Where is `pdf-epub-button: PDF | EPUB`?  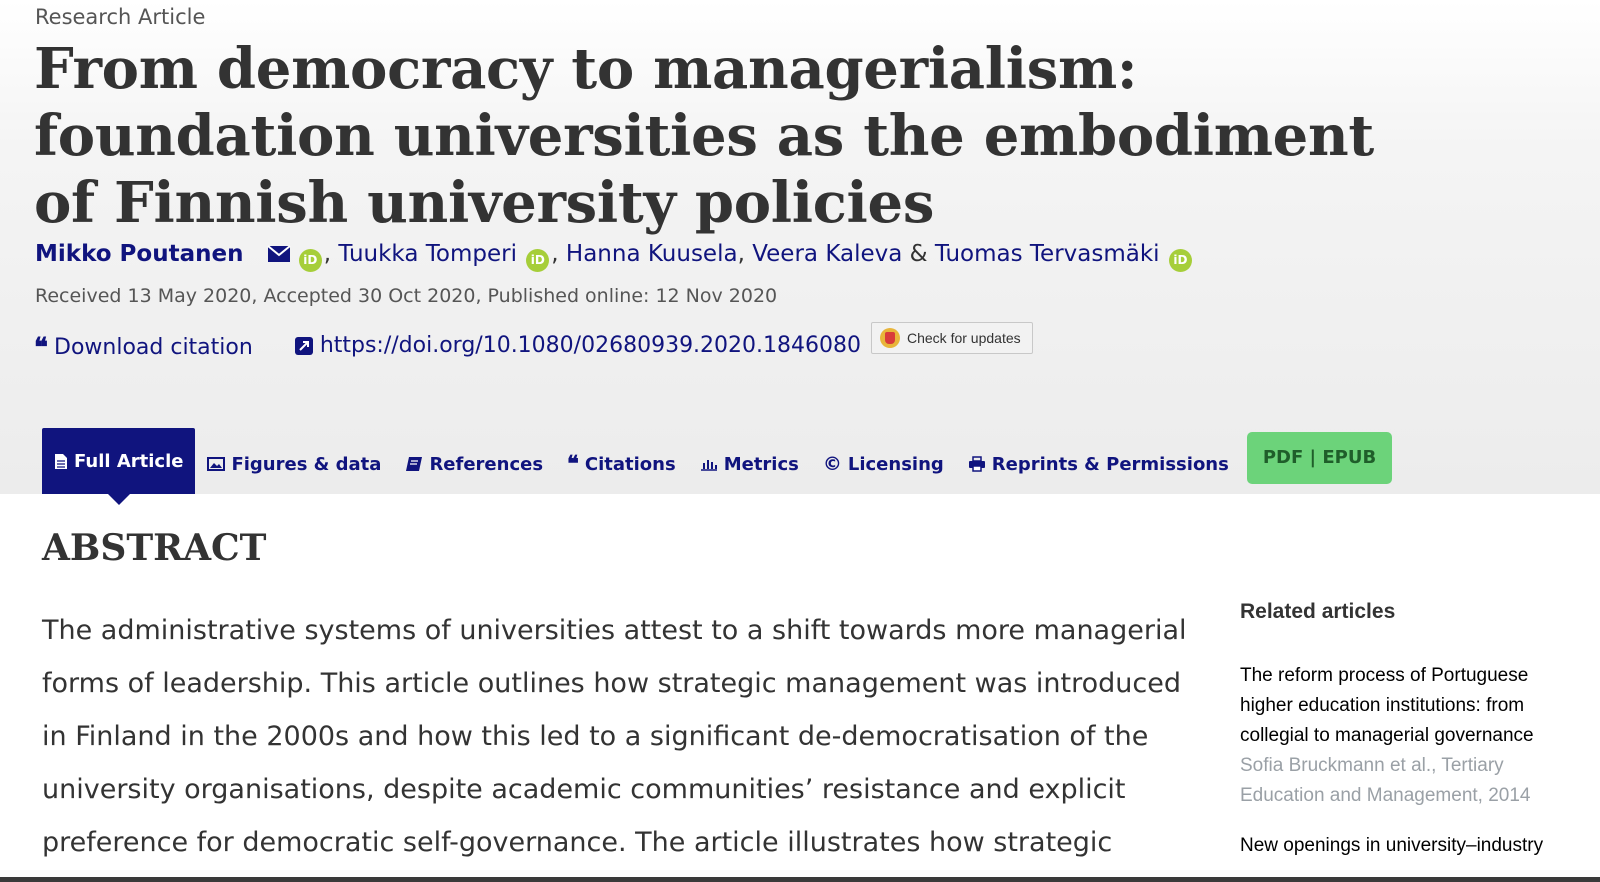
pdf-epub-button: PDF | EPUB is located at coordinates (1319, 457).